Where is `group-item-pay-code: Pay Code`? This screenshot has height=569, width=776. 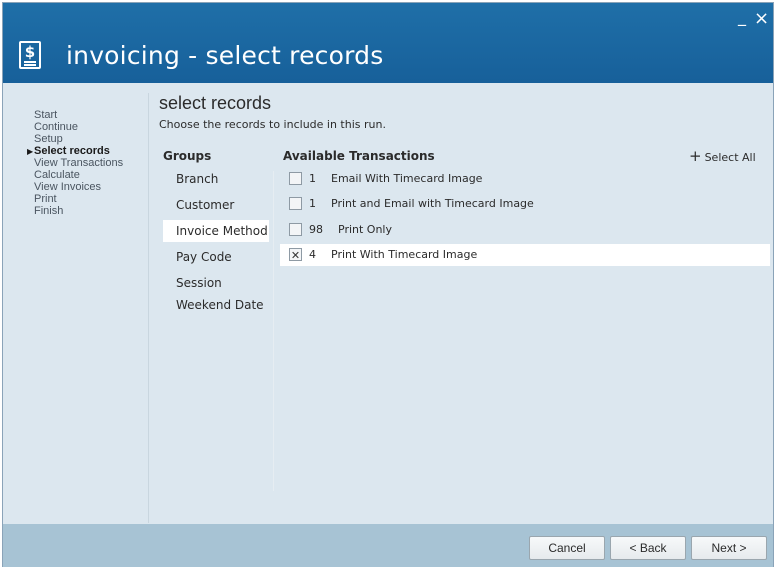
group-item-pay-code: Pay Code is located at coordinates (216, 257).